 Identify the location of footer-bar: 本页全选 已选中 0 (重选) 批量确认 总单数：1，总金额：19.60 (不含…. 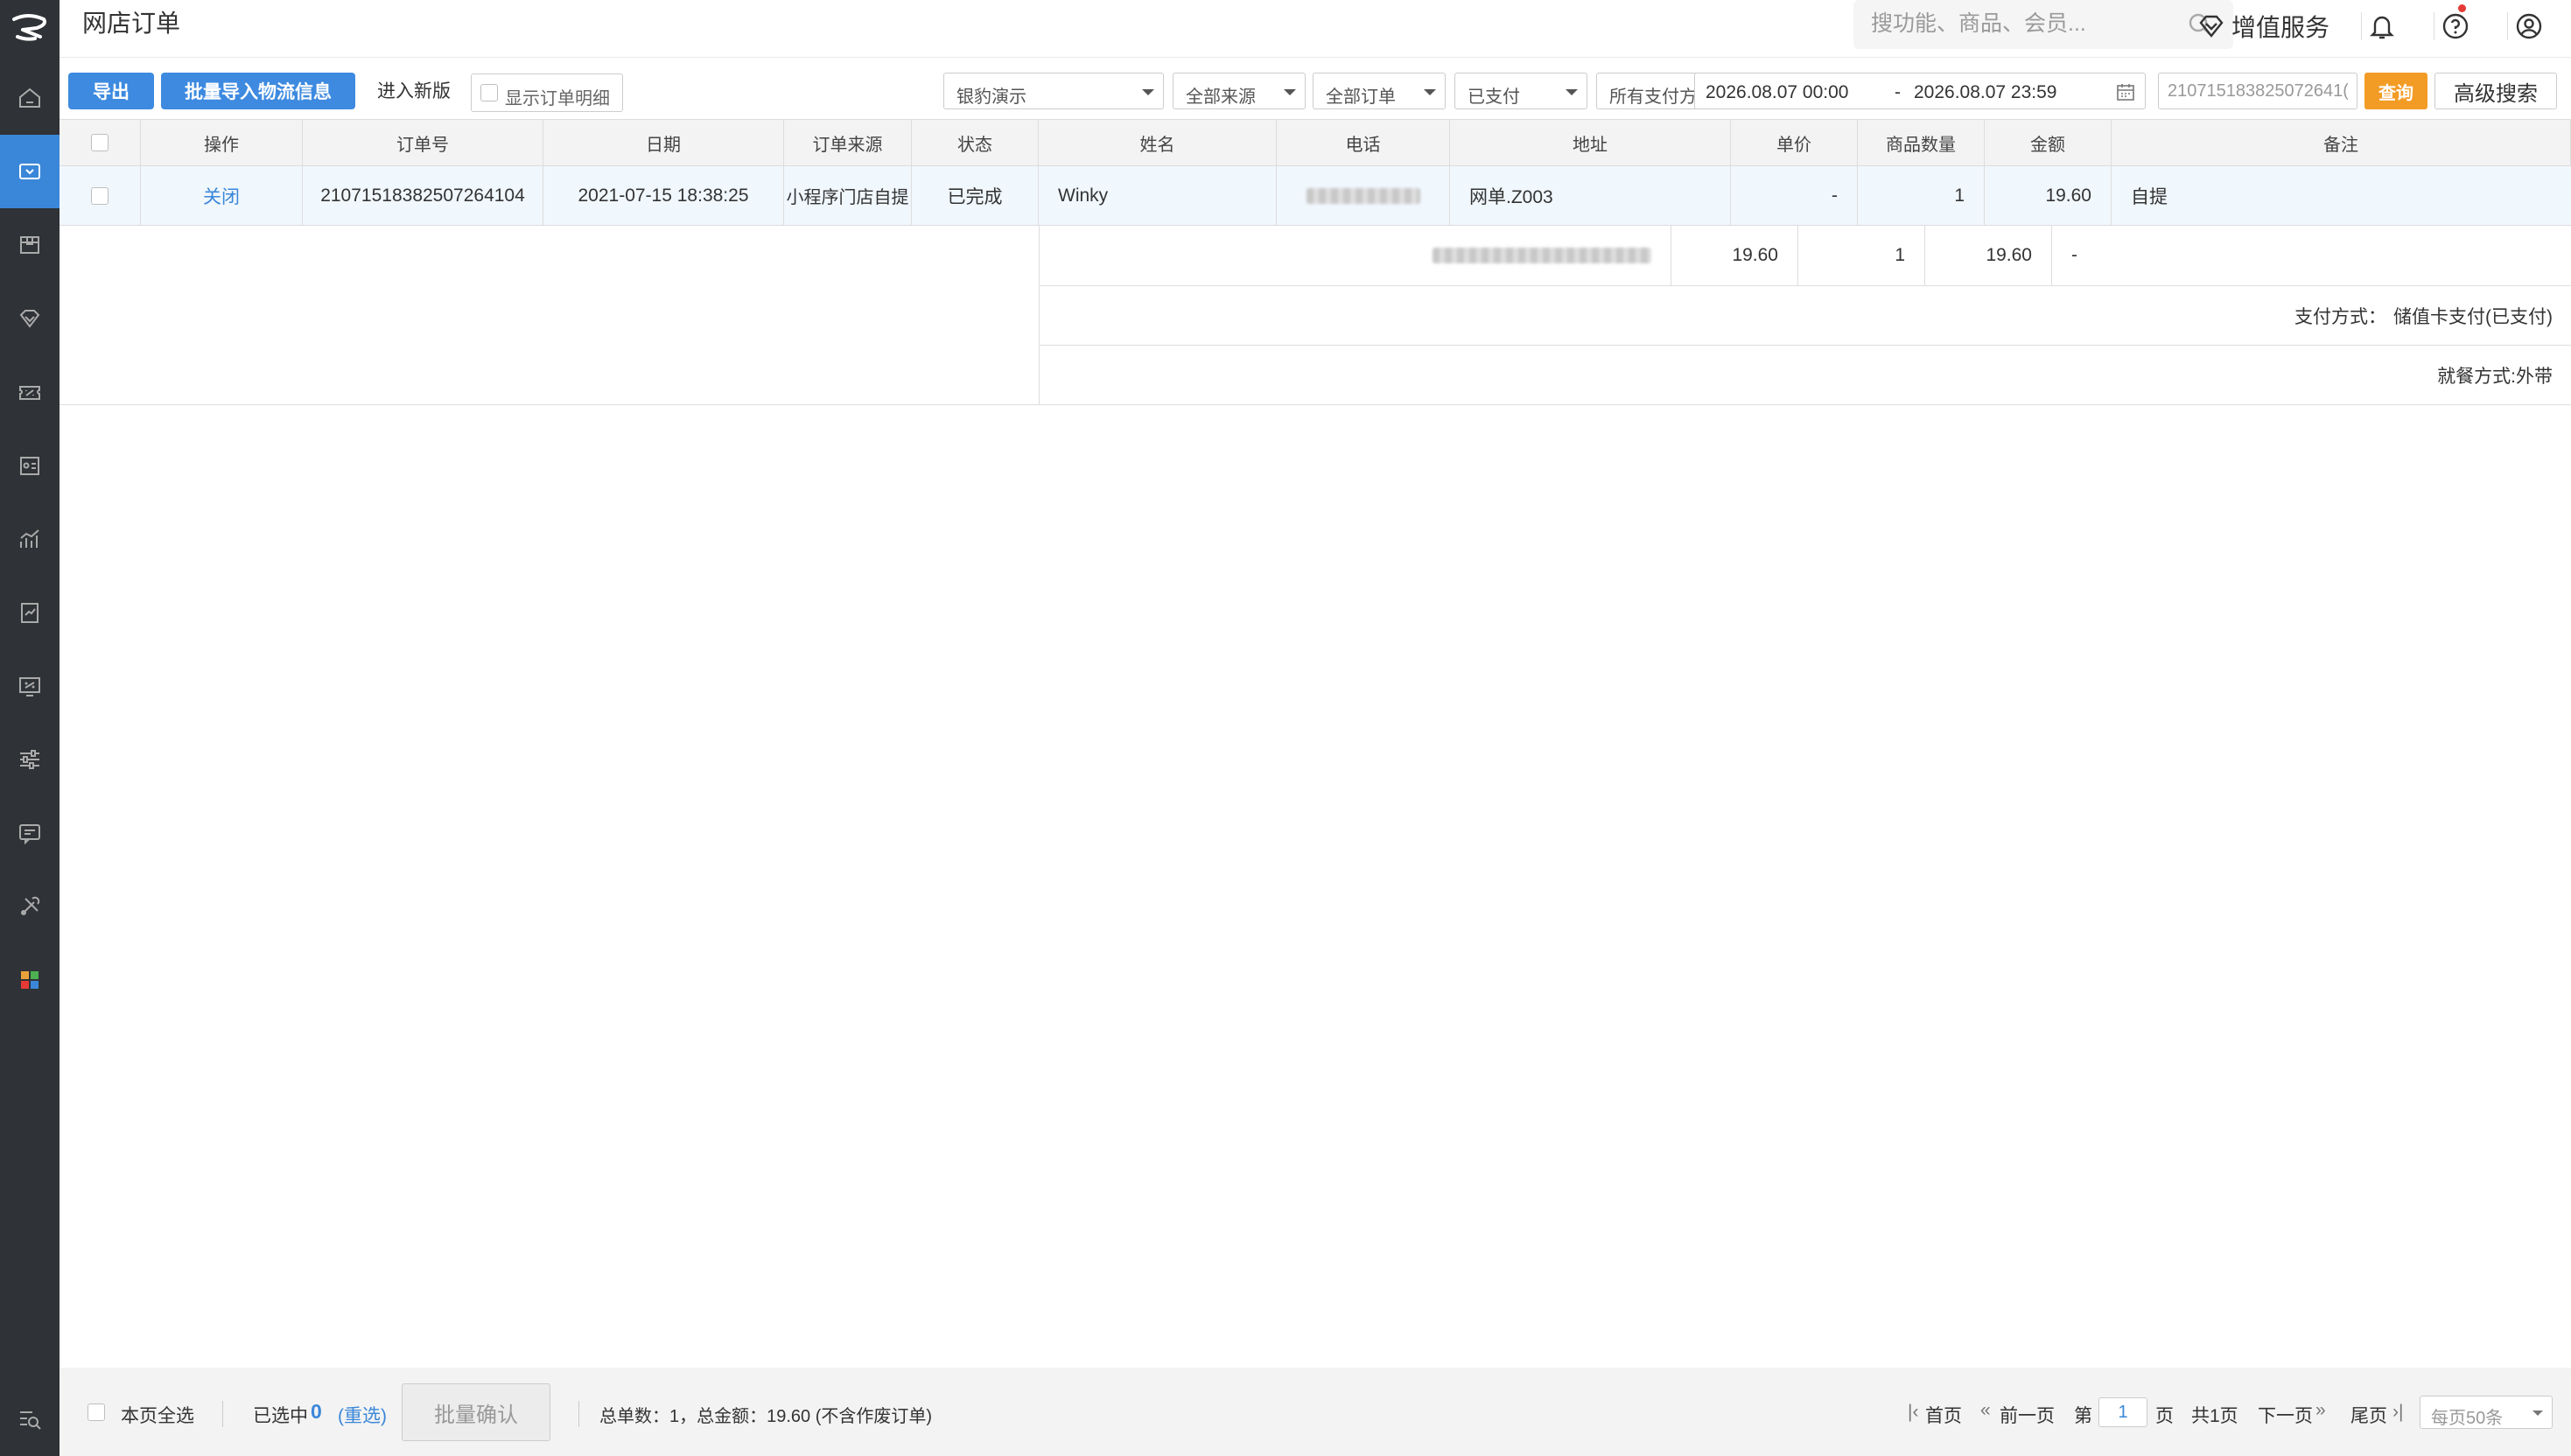
(1315, 1412).